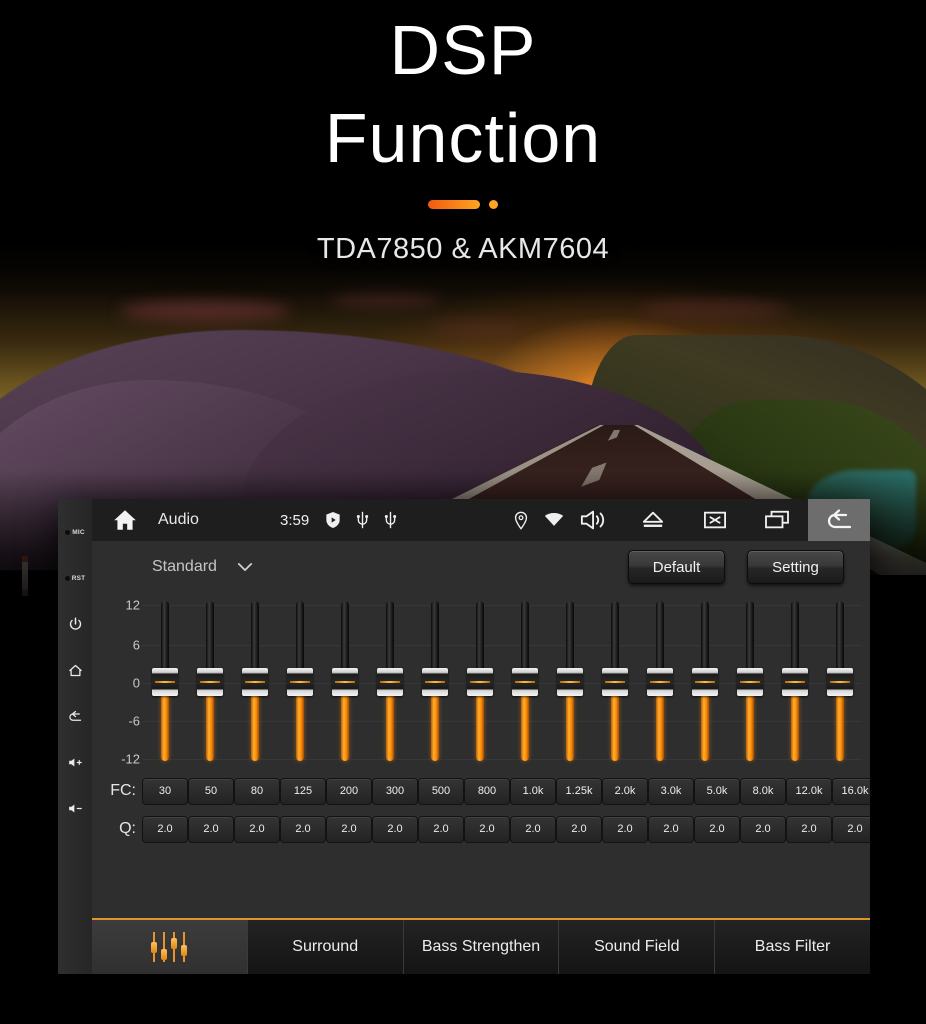 Image resolution: width=926 pixels, height=1024 pixels. What do you see at coordinates (202, 567) in the screenshot?
I see `preset-selector: Standard` at bounding box center [202, 567].